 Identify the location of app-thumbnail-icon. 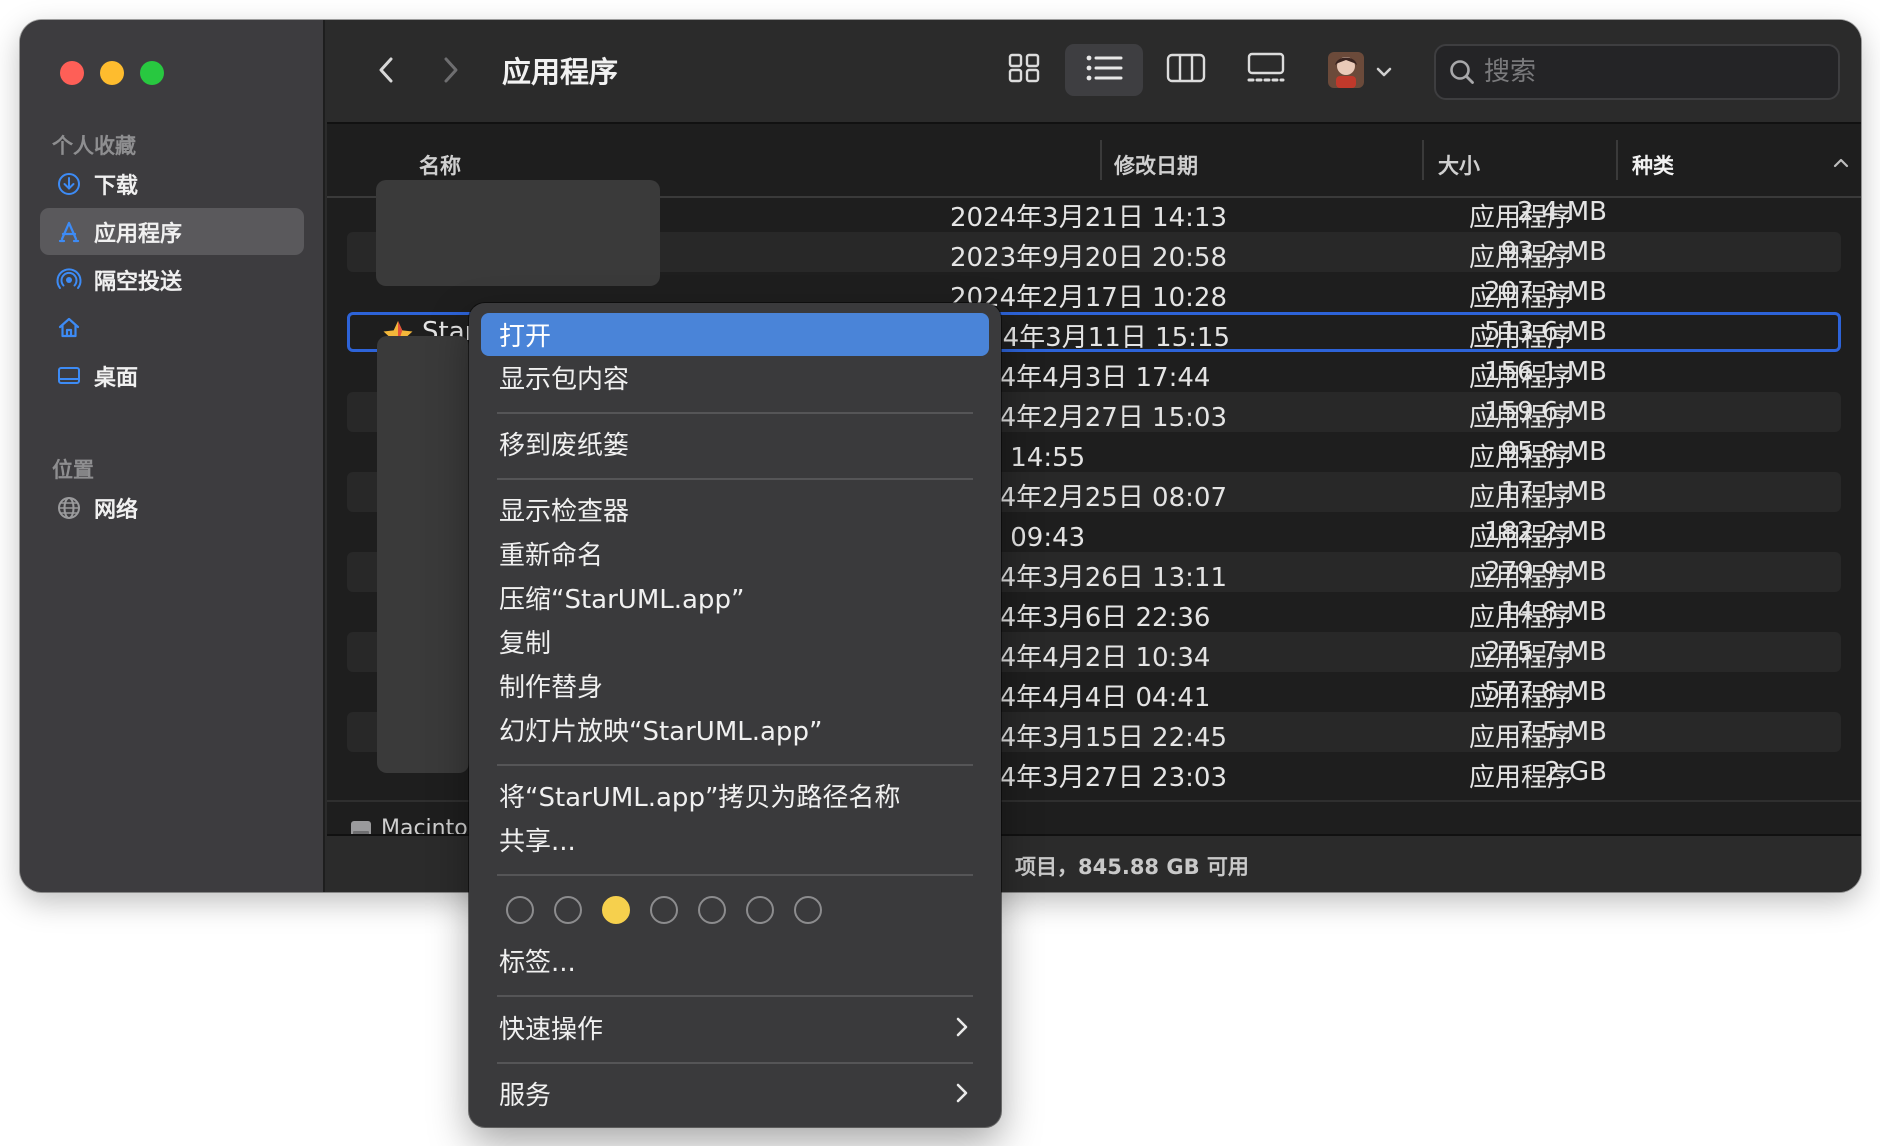
(1346, 72).